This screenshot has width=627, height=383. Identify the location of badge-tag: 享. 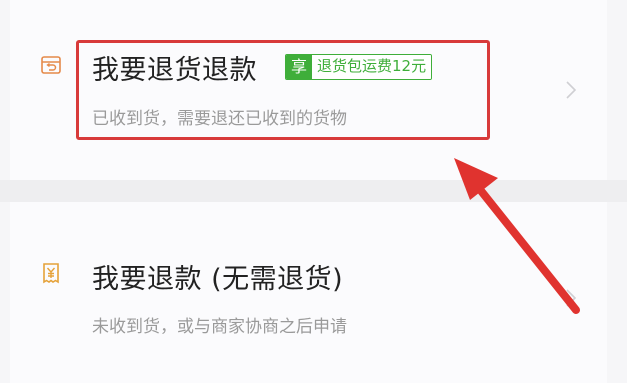
(299, 67).